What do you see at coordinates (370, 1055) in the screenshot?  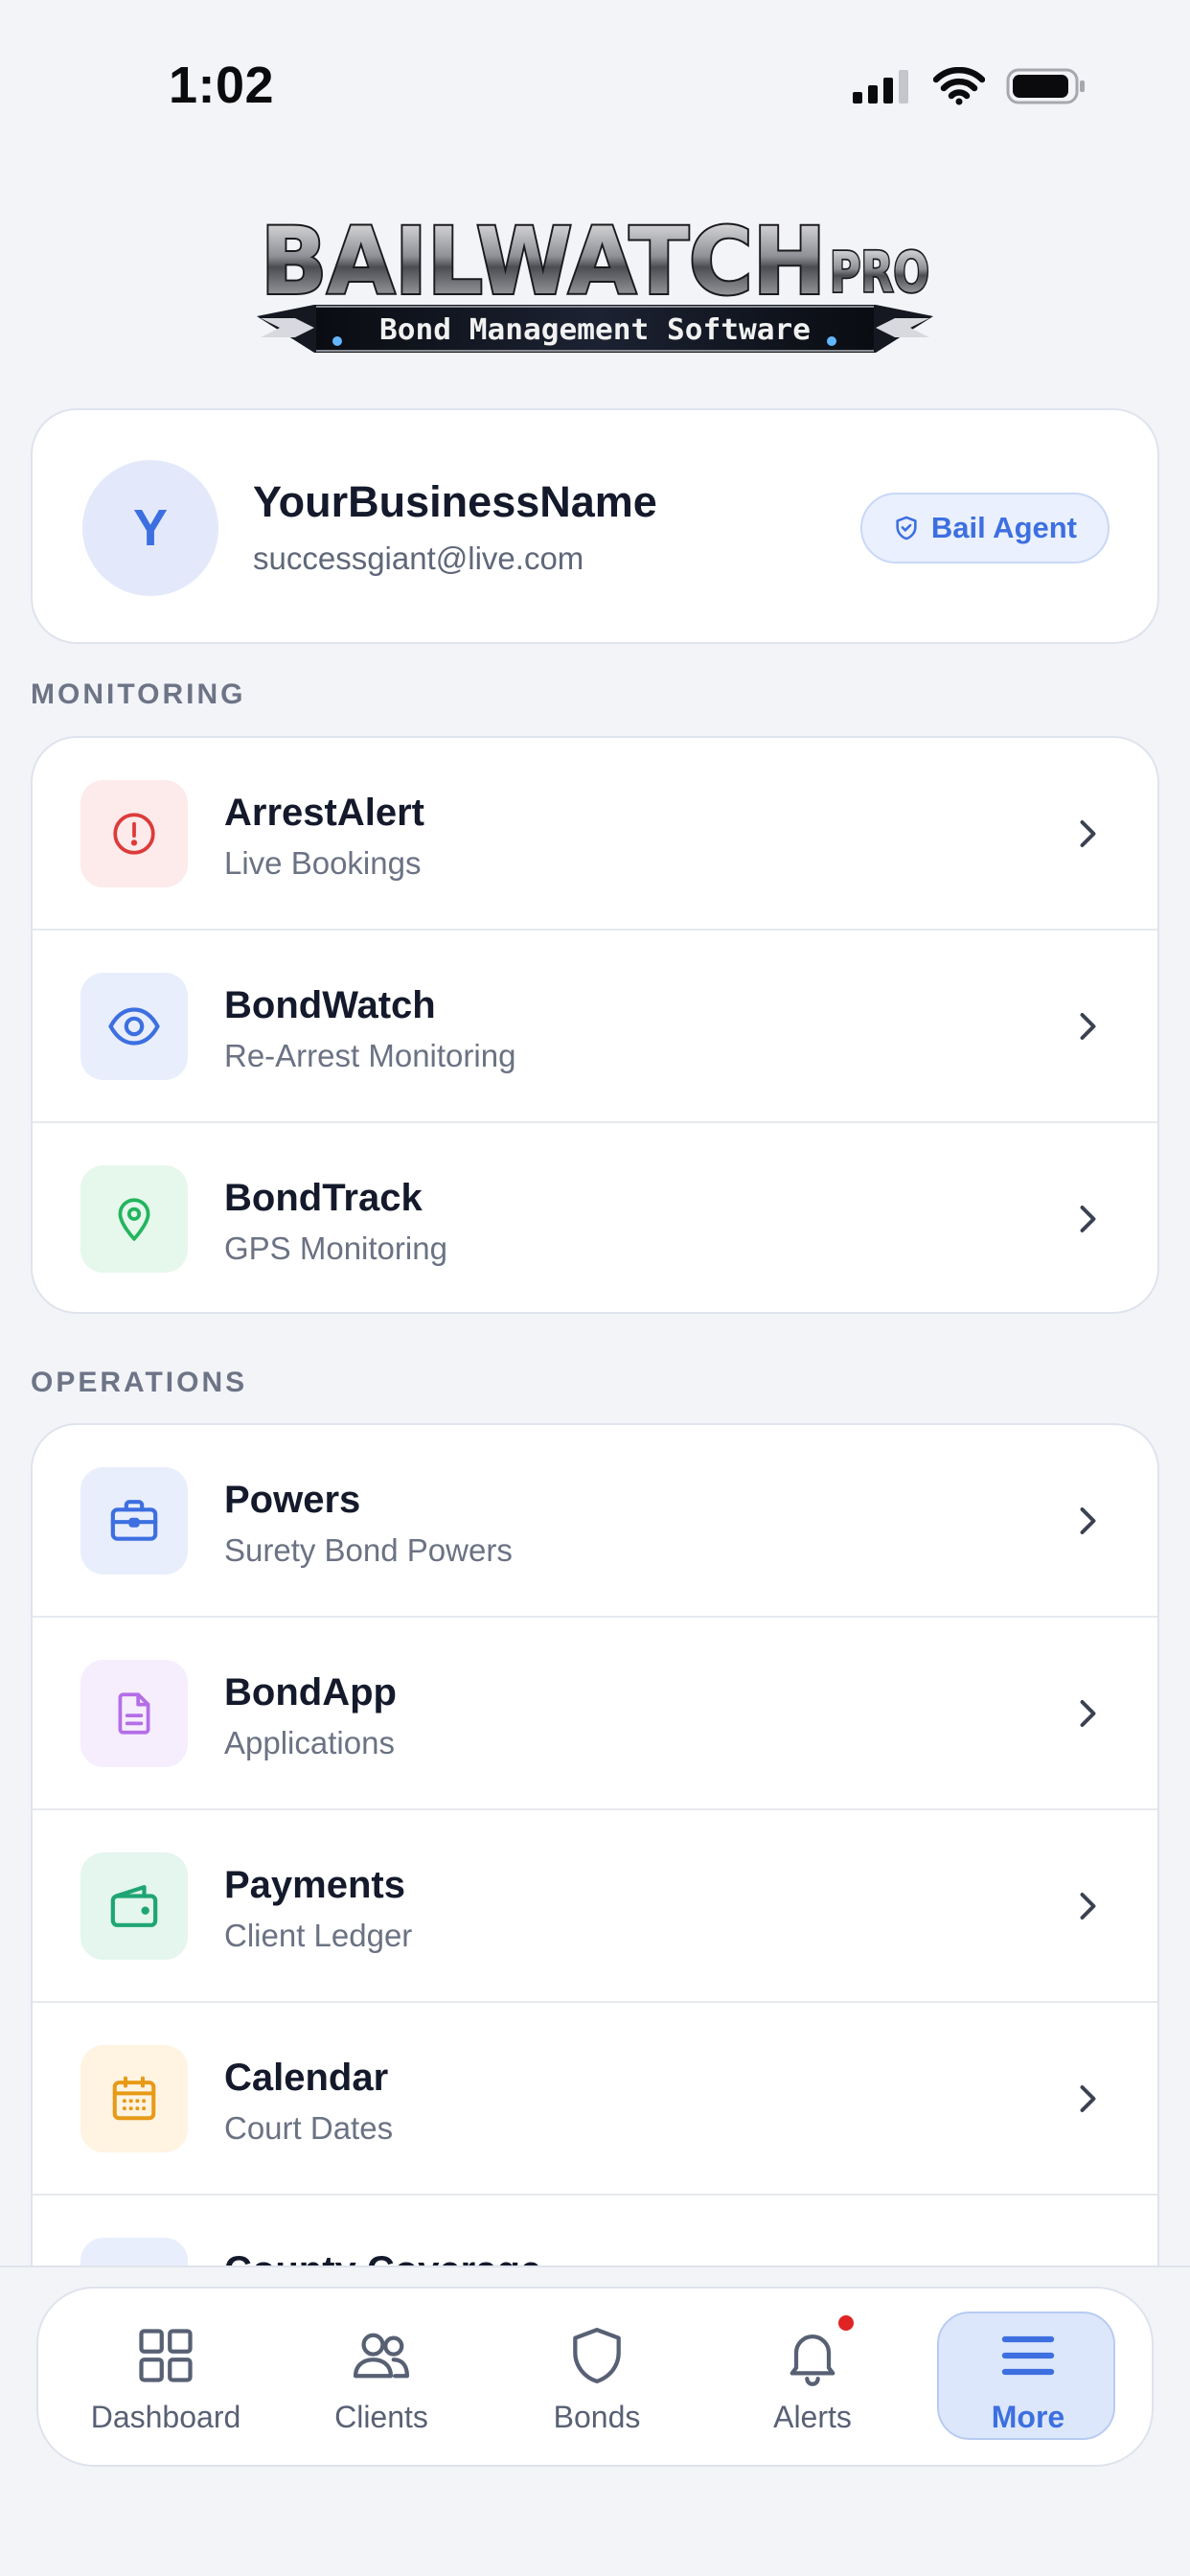 I see `menu-item-subtitle: Re-Arrest Monitoring` at bounding box center [370, 1055].